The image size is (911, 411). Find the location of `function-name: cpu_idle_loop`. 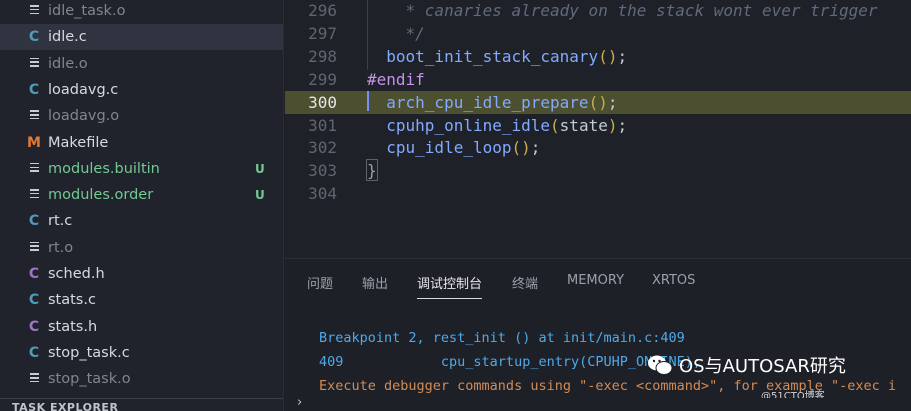

function-name: cpu_idle_loop is located at coordinates (449, 148).